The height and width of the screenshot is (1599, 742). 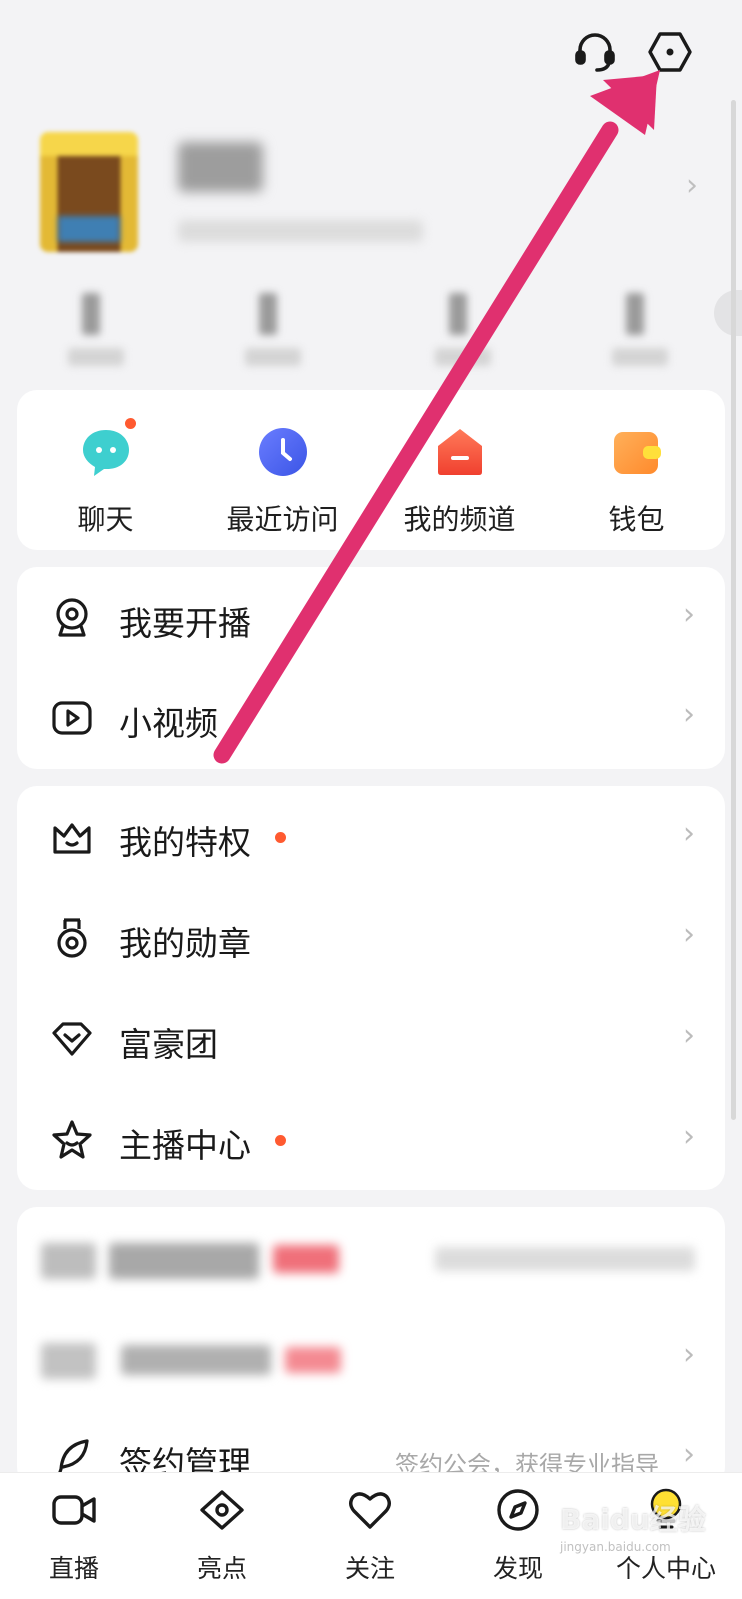 What do you see at coordinates (371, 938) in the screenshot?
I see `menu-row-medals: 我的勋章 ›` at bounding box center [371, 938].